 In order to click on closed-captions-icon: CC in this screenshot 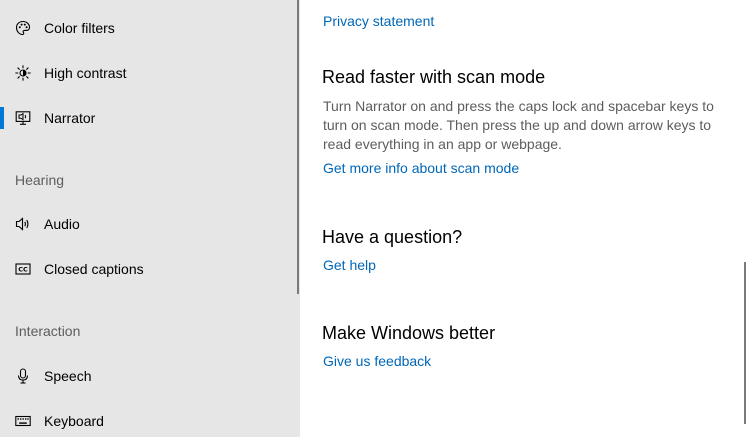, I will do `click(23, 269)`.